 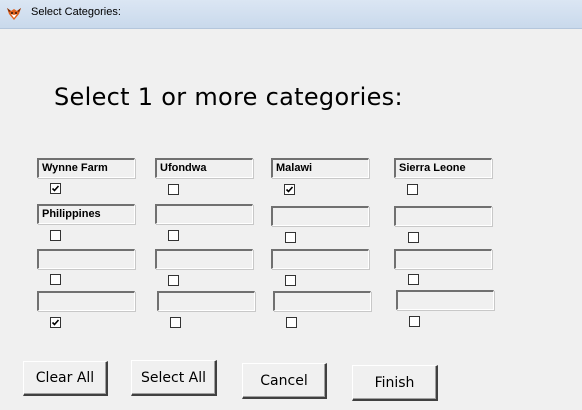 What do you see at coordinates (65, 378) in the screenshot?
I see `clear-all-button: Clear All` at bounding box center [65, 378].